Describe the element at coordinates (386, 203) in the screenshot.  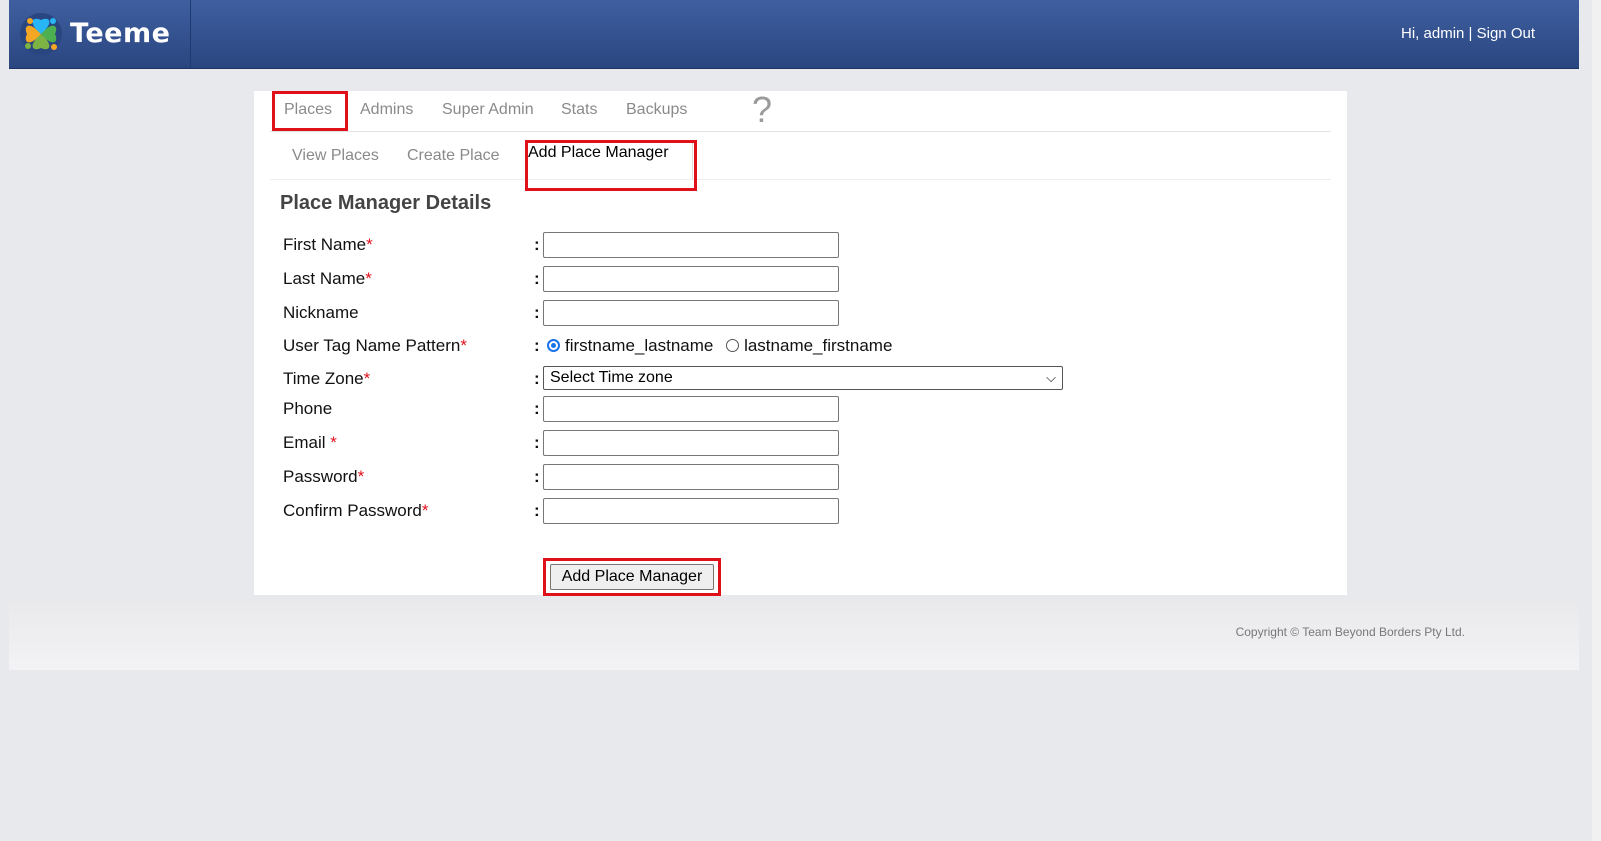
I see `section-title: Place Manager Details` at that location.